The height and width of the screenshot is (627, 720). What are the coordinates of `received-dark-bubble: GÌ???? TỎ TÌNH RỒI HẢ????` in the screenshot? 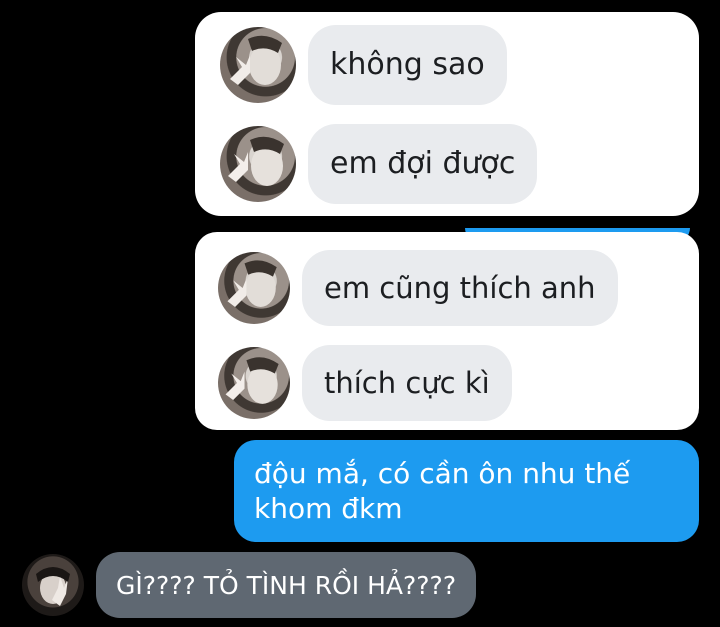 It's located at (286, 585).